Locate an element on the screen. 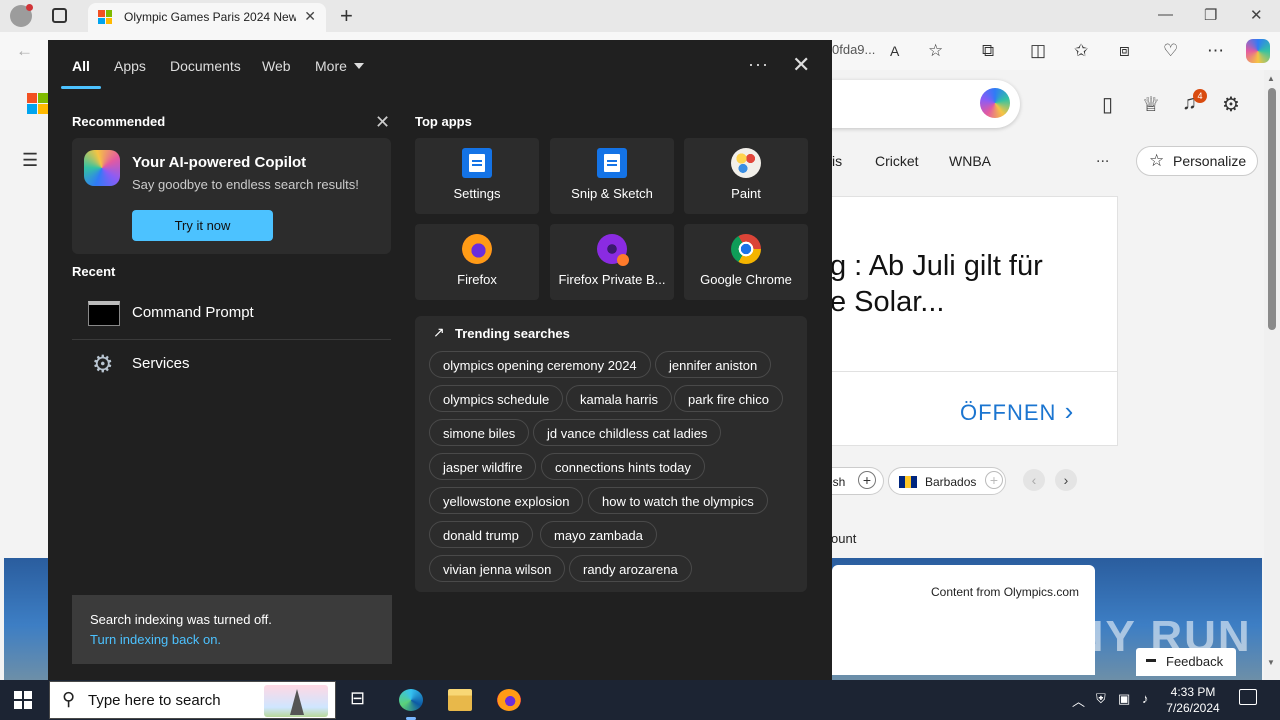  window-restore-button: ❐ is located at coordinates (1210, 15).